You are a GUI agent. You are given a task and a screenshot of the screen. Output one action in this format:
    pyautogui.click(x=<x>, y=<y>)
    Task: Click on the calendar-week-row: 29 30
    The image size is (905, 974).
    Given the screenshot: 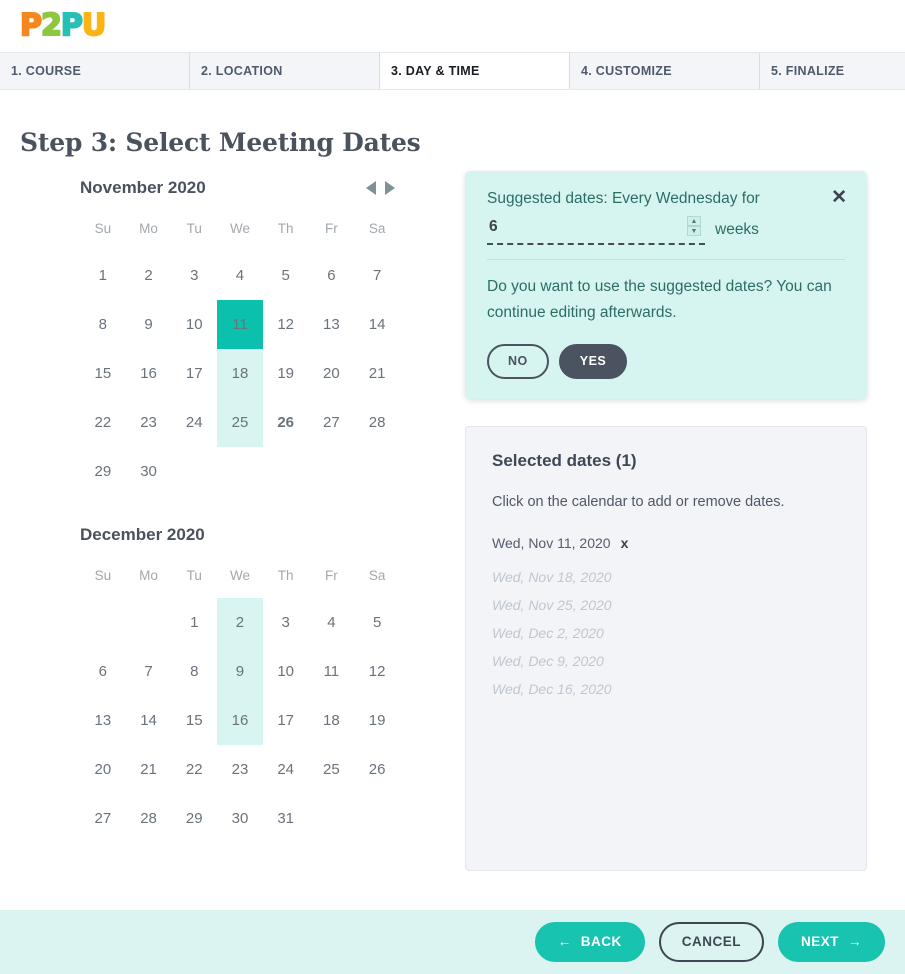 What is the action you would take?
    pyautogui.click(x=240, y=471)
    